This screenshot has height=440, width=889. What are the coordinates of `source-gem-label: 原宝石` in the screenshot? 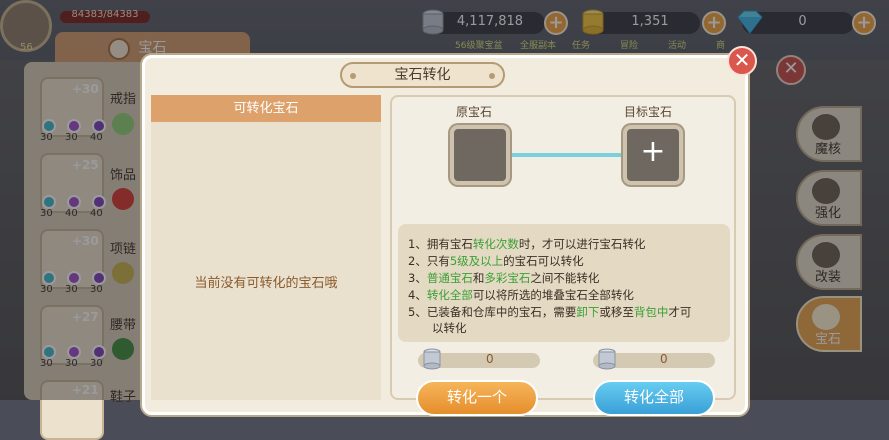 It's located at (474, 112).